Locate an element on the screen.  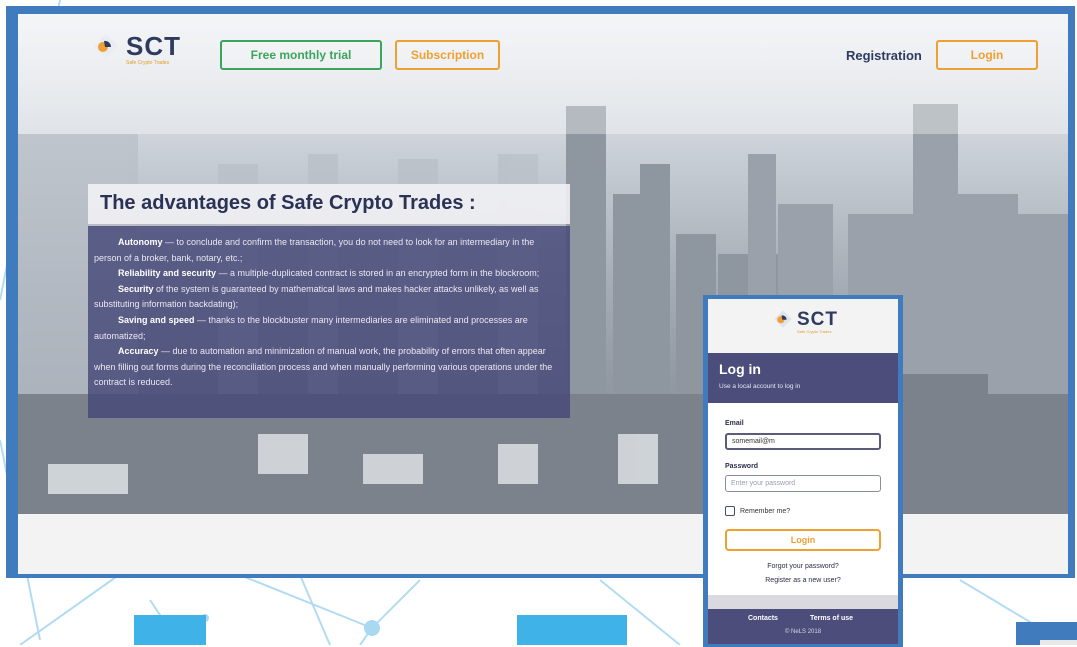
login-subtitle: Use a local account to log in is located at coordinates (760, 386).